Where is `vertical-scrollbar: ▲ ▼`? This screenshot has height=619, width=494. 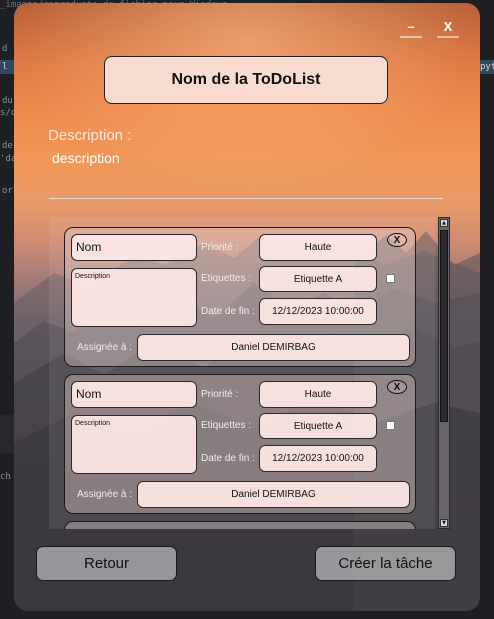
vertical-scrollbar: ▲ ▼ is located at coordinates (444, 373).